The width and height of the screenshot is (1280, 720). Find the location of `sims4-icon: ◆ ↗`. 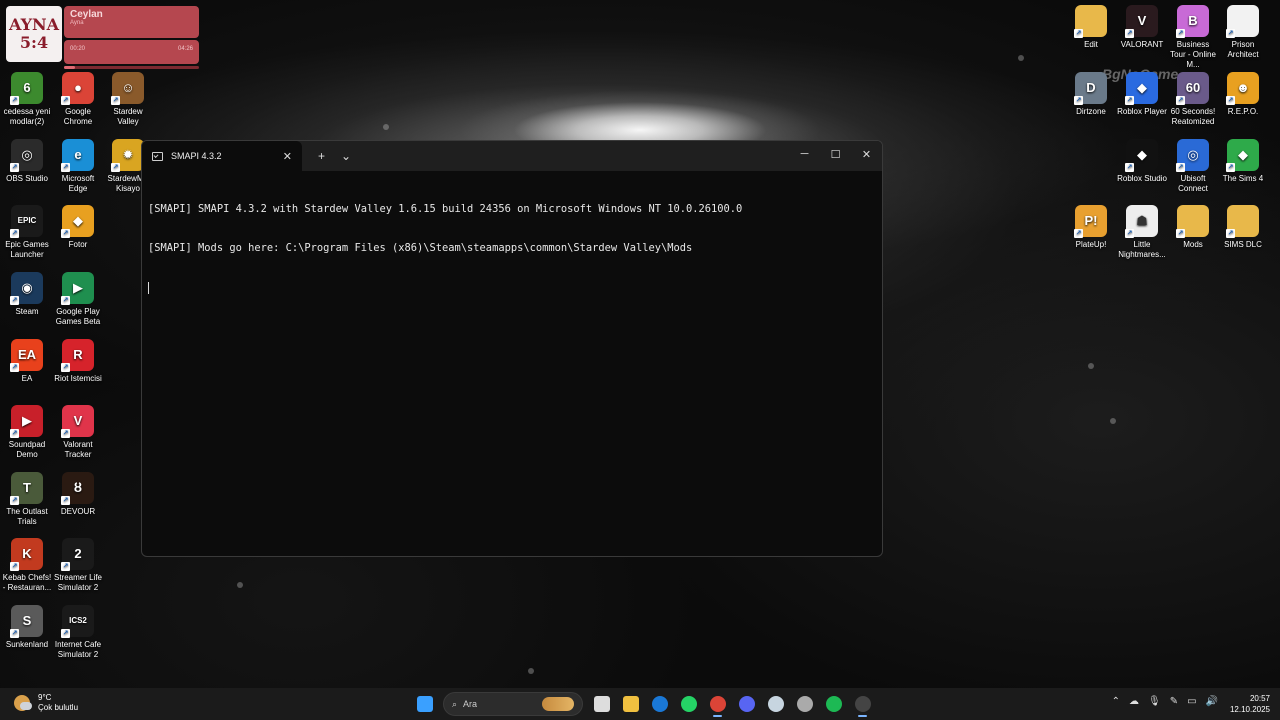

sims4-icon: ◆ ↗ is located at coordinates (1242, 155).